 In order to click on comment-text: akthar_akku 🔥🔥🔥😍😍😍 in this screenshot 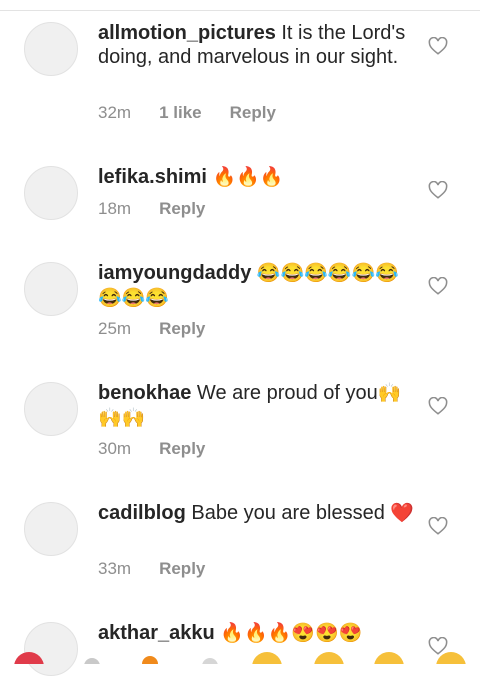, I will do `click(257, 633)`.